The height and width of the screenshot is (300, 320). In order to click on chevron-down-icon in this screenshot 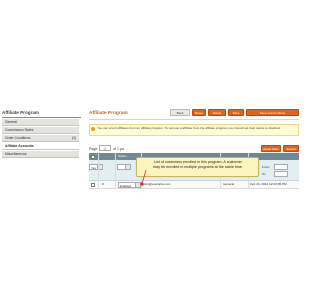, I will do `click(127, 167)`.